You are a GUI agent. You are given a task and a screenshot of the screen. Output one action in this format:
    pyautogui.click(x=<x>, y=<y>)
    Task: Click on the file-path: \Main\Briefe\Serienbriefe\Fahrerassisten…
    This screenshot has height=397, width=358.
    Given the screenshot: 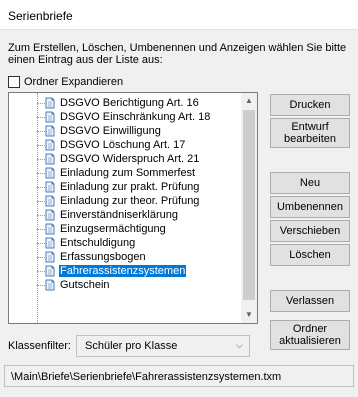 What is the action you would take?
    pyautogui.click(x=146, y=377)
    